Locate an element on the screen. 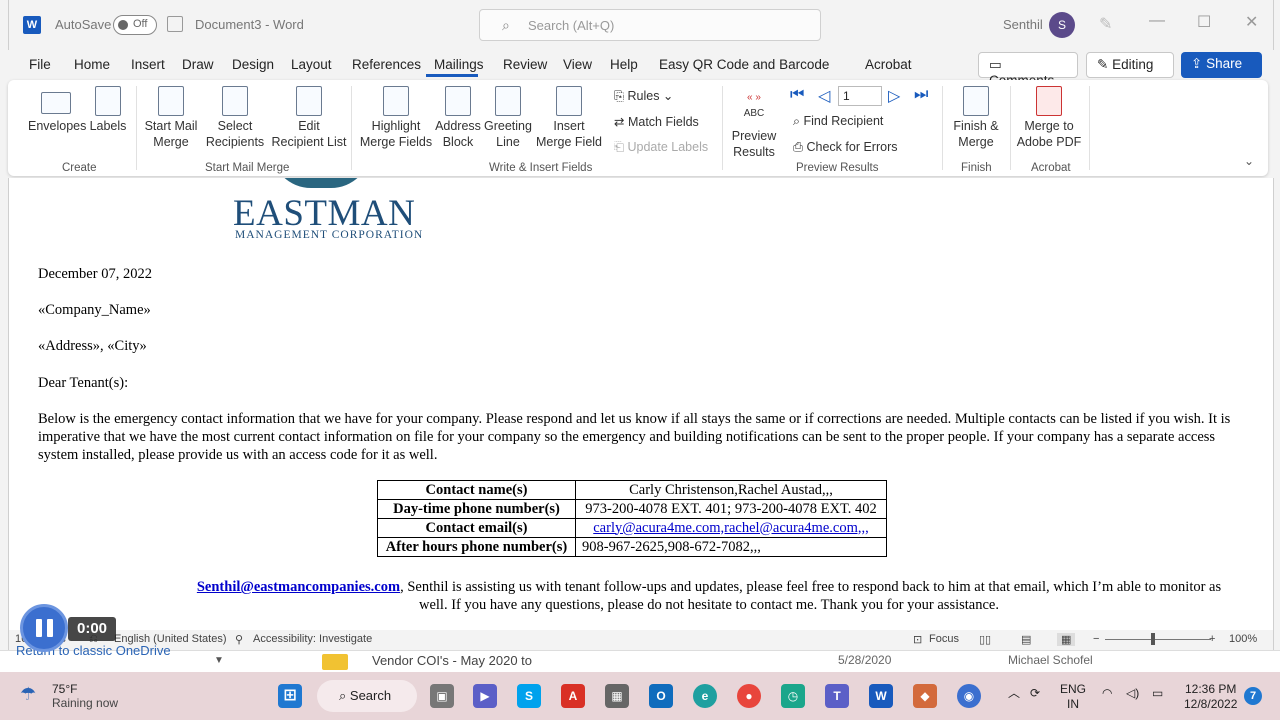 This screenshot has height=720, width=1280. insert-merge-field-button: Insert Merge Field is located at coordinates (569, 118).